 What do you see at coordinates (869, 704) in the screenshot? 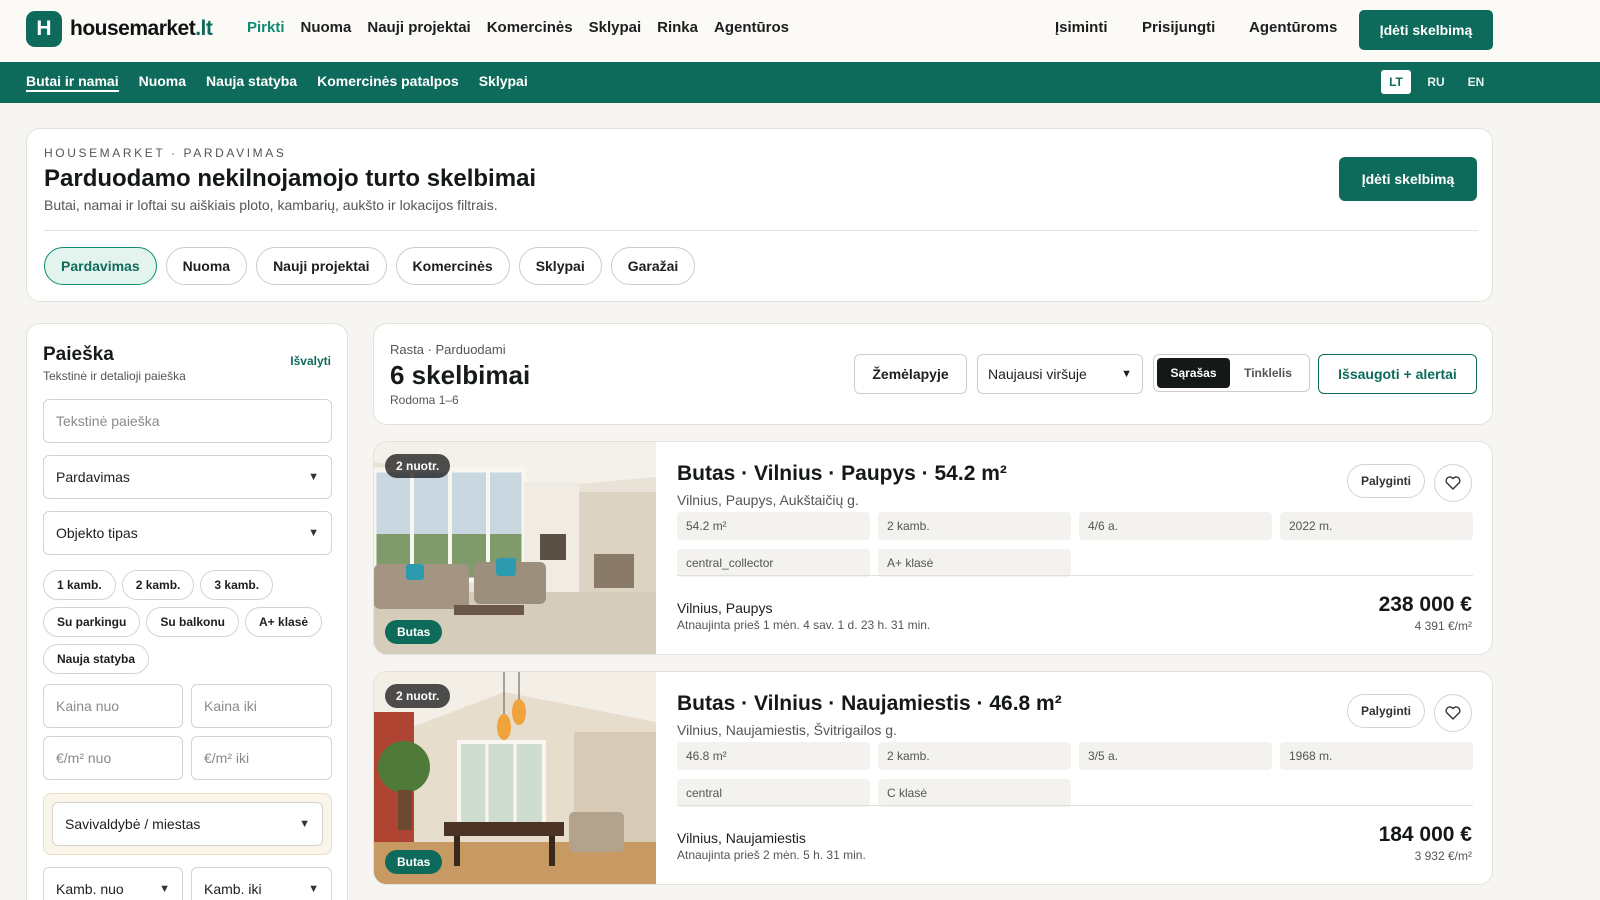
I see `listing-title: Butas · Vilnius · Naujamiestis · 46.8 m²` at bounding box center [869, 704].